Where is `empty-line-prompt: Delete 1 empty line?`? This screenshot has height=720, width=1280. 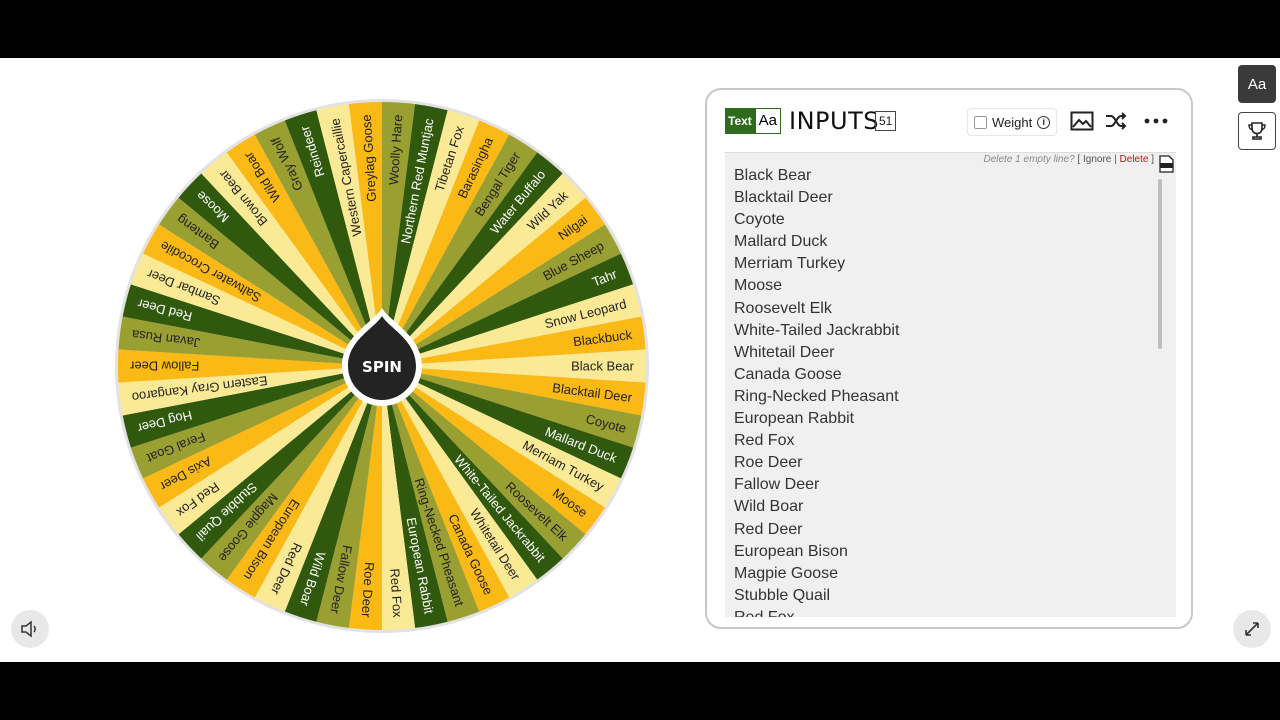
empty-line-prompt: Delete 1 empty line? is located at coordinates (1029, 159).